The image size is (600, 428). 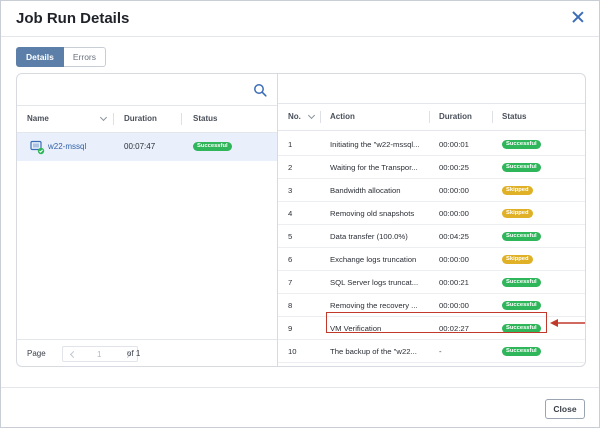 What do you see at coordinates (431, 328) in the screenshot?
I see `table-row: 9 VM Verification 00:02:27 Successful` at bounding box center [431, 328].